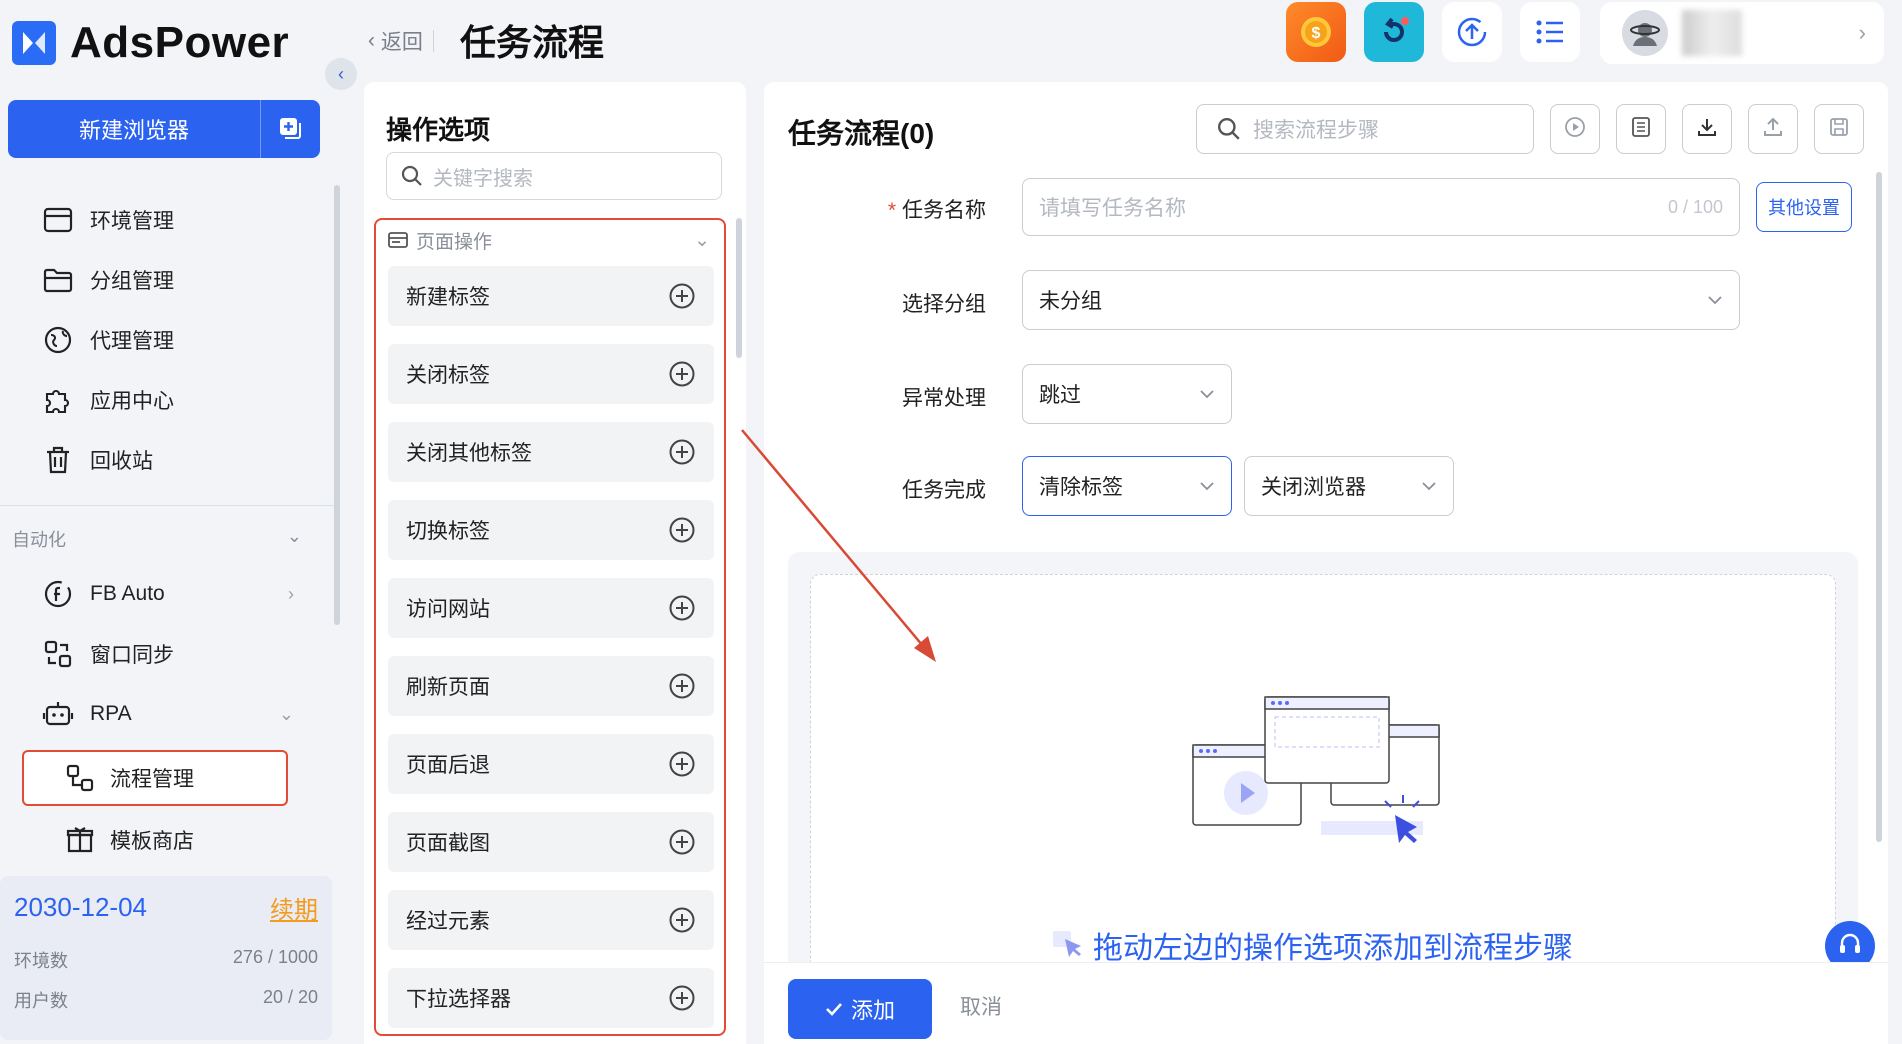 This screenshot has width=1902, height=1044. What do you see at coordinates (1804, 207) in the screenshot?
I see `other-settings-button: 其他设置` at bounding box center [1804, 207].